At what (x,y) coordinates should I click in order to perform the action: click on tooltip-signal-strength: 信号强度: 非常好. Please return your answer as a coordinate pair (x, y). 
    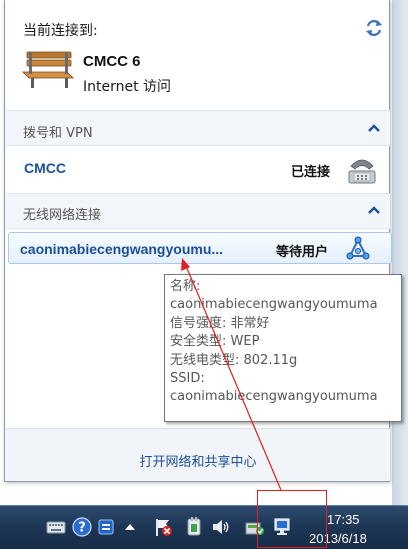
    Looking at the image, I should click on (220, 323).